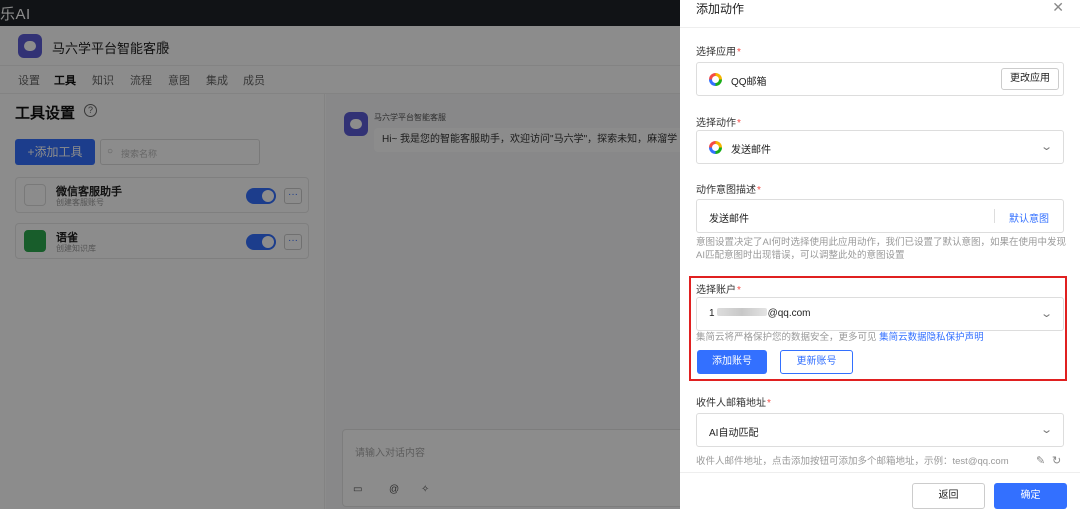 Image resolution: width=1080 pixels, height=509 pixels. I want to click on close-icon: ✕, so click(1058, 7).